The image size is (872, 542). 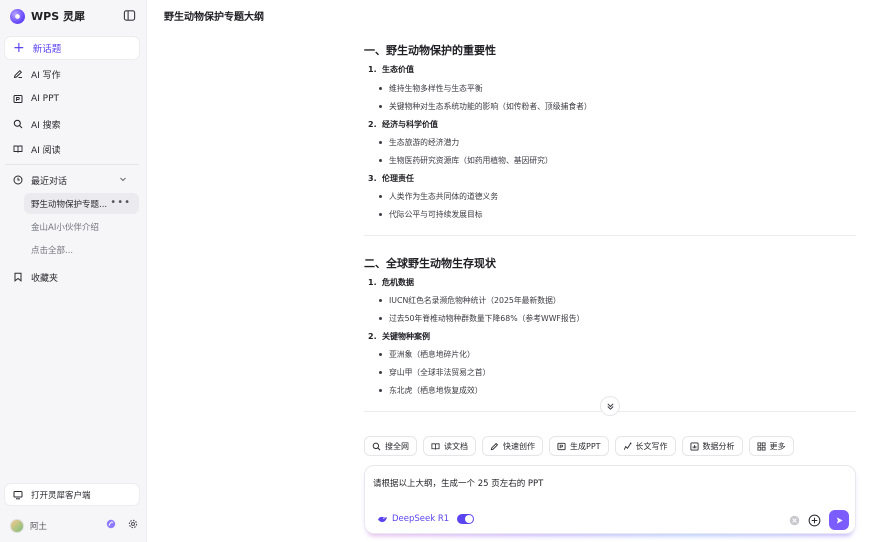 What do you see at coordinates (39, 527) in the screenshot?
I see `user-name: 阿土` at bounding box center [39, 527].